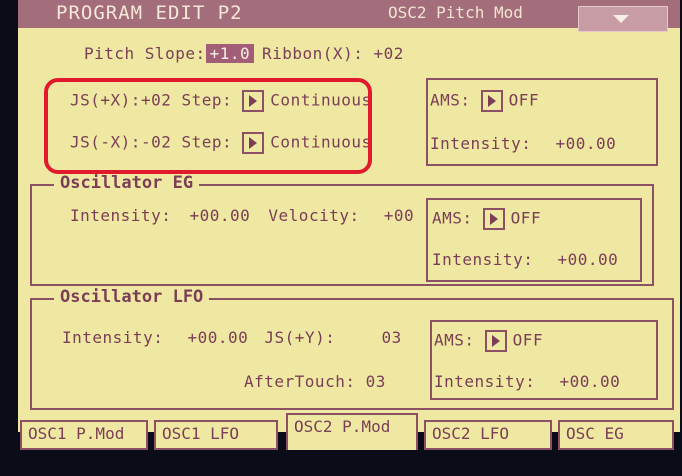 The width and height of the screenshot is (682, 476). I want to click on eg-ams-intensity-value: +00.00, so click(587, 259).